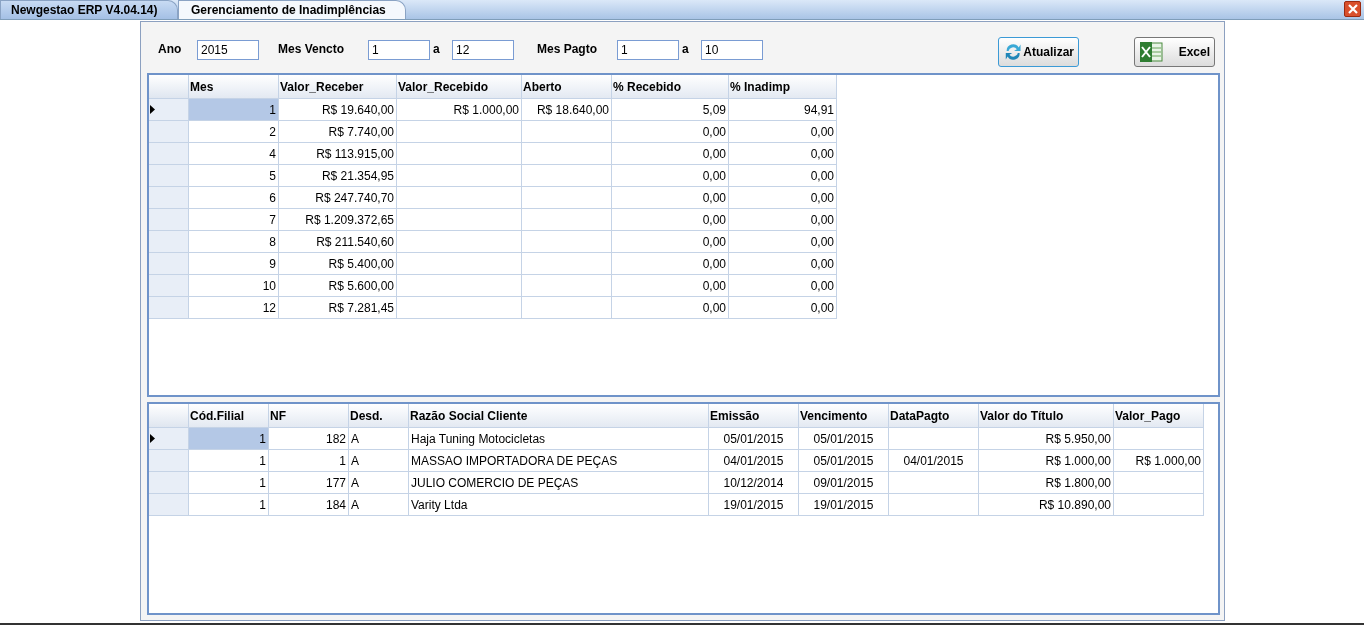  What do you see at coordinates (234, 308) in the screenshot?
I see `table-cell: 12` at bounding box center [234, 308].